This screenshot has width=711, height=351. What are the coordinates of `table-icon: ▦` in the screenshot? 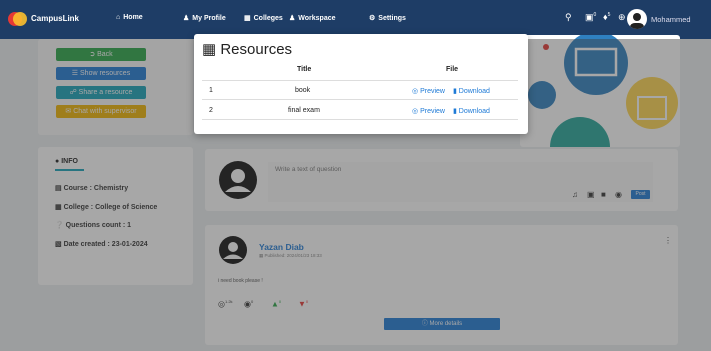 It's located at (211, 49).